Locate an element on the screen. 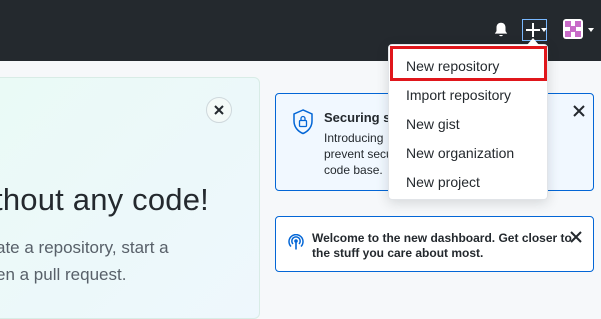  hero-subtext-line: en a pull request. is located at coordinates (63, 274).